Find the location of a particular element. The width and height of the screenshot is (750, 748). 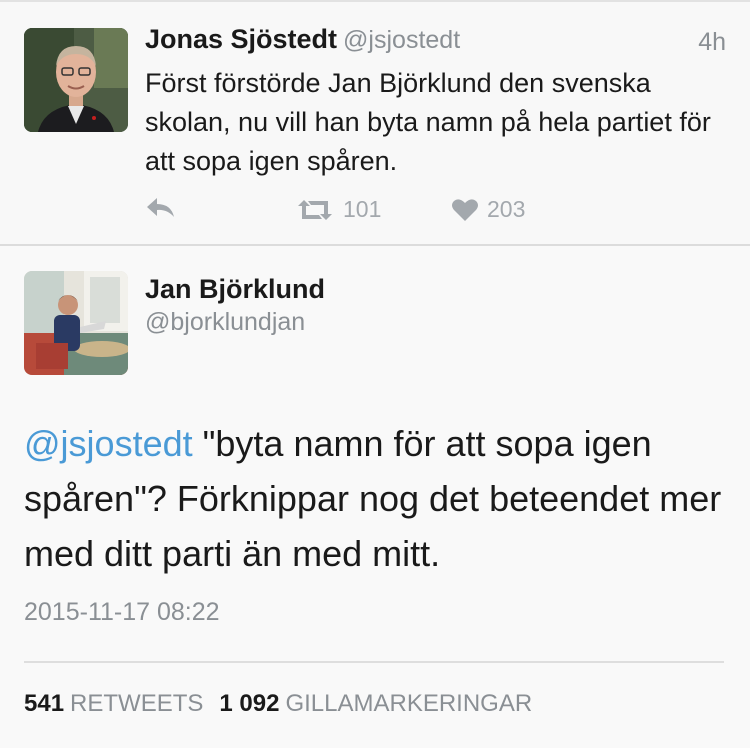

like-button: 203 is located at coordinates (488, 209).